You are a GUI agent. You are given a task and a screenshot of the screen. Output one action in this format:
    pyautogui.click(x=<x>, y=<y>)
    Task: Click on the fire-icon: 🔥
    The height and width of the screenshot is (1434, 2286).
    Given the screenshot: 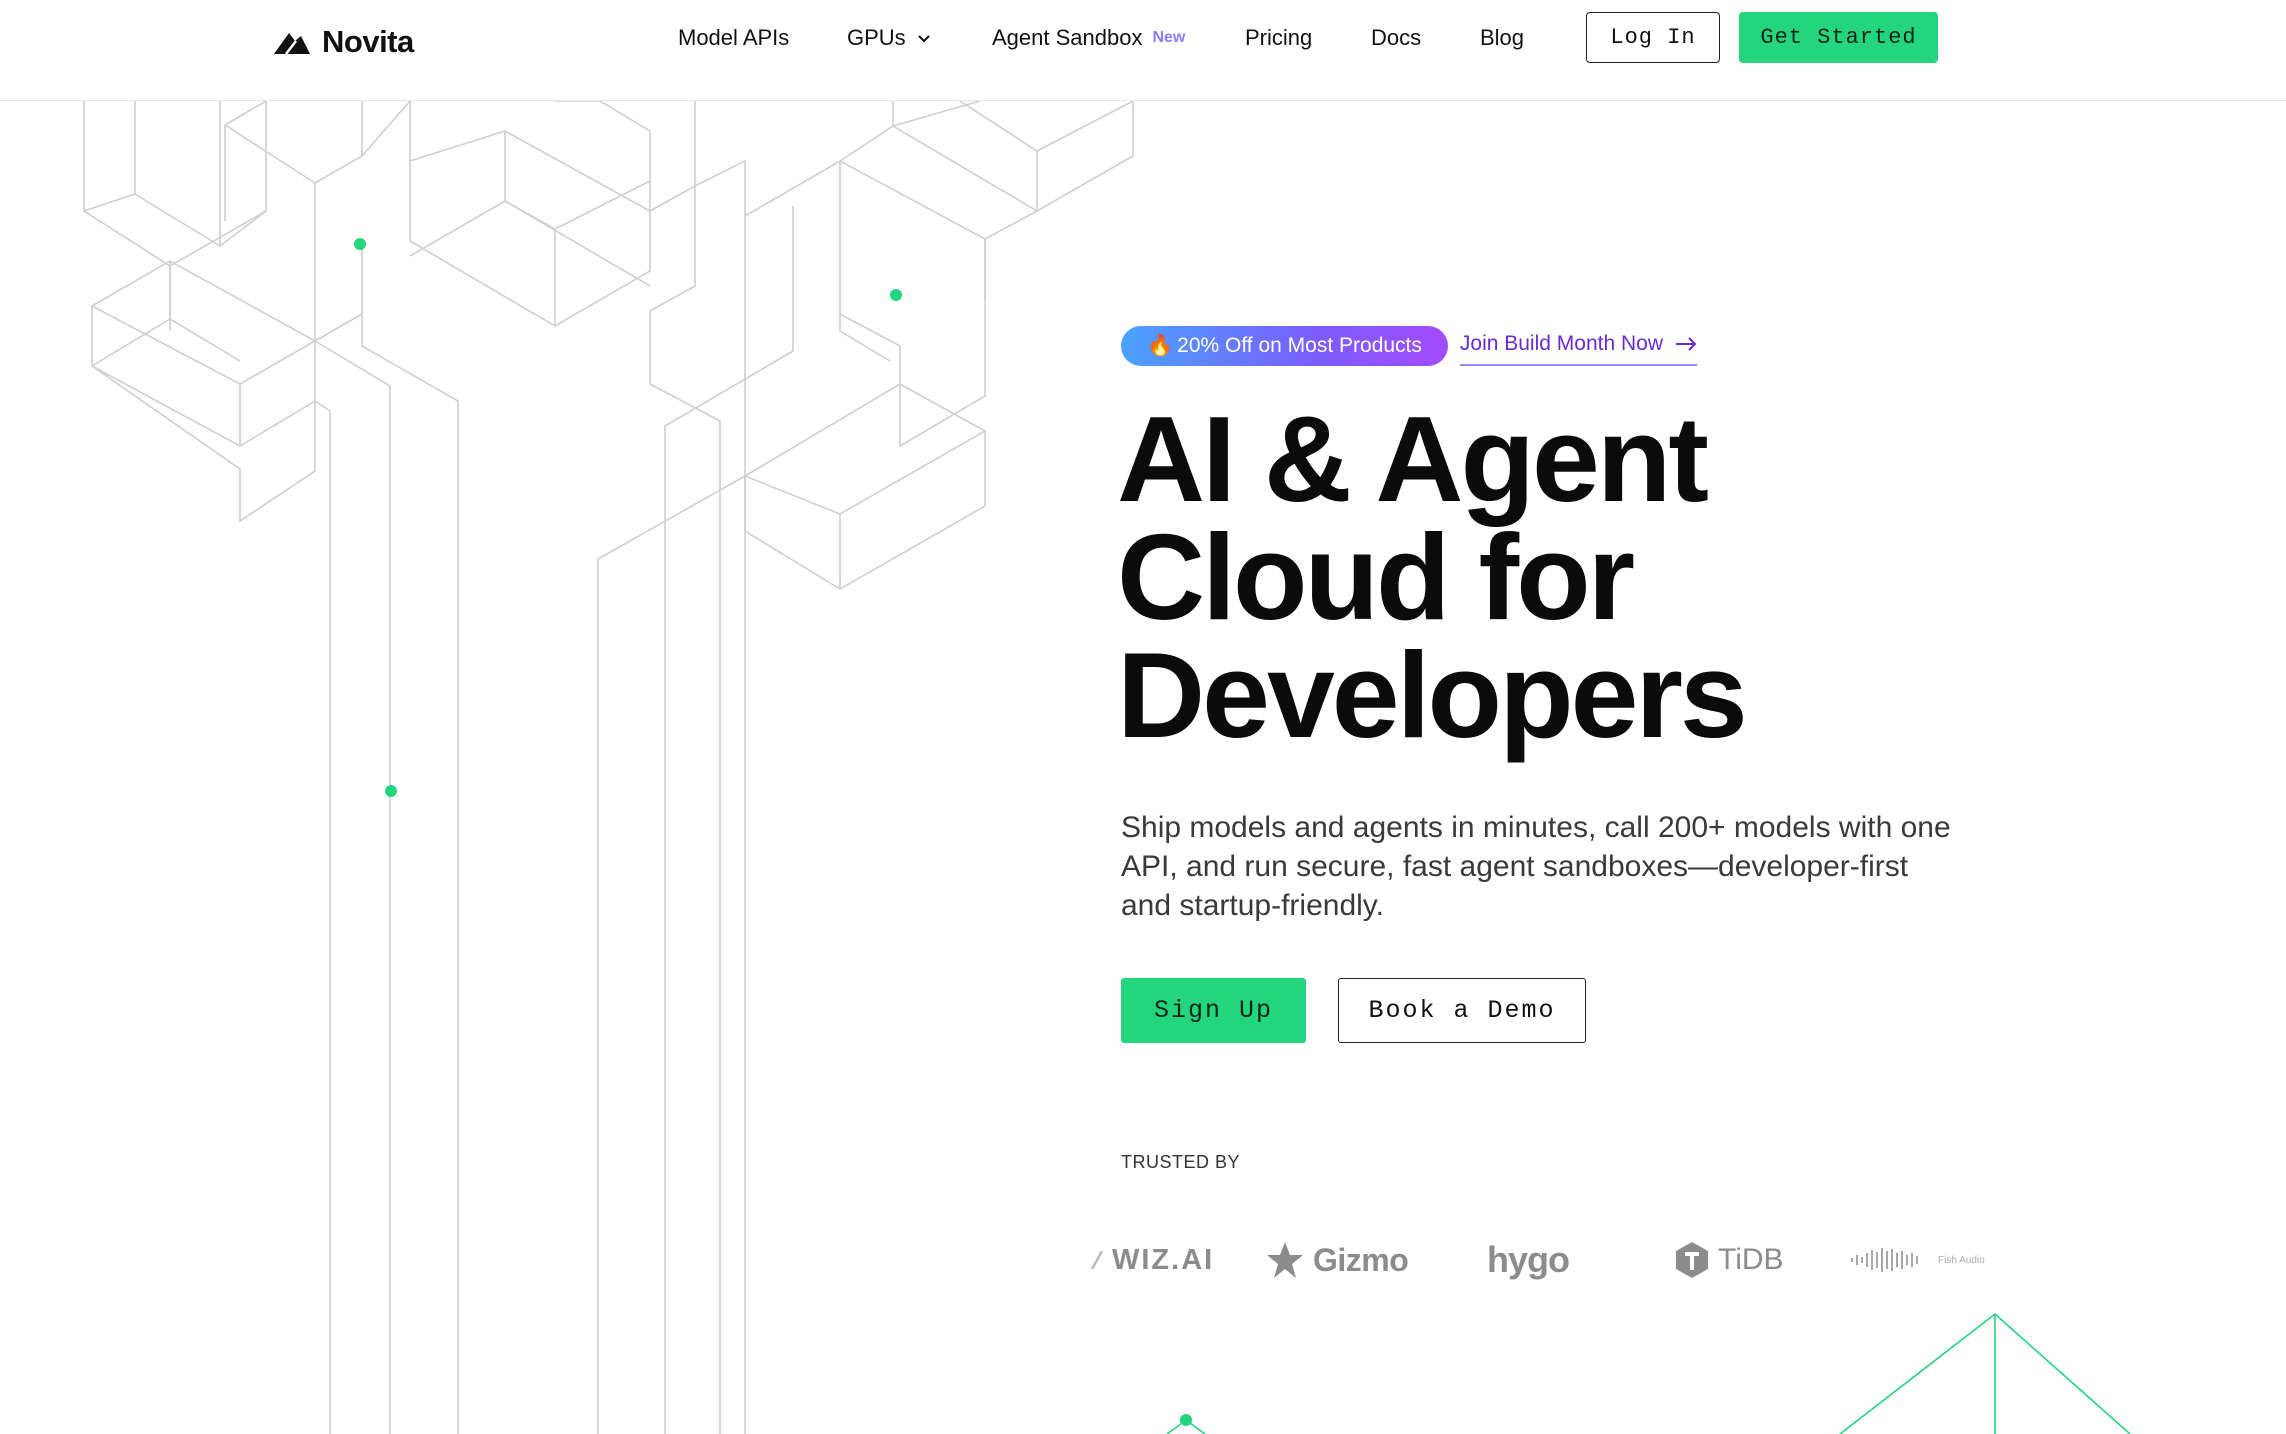 What is the action you would take?
    pyautogui.click(x=1160, y=345)
    